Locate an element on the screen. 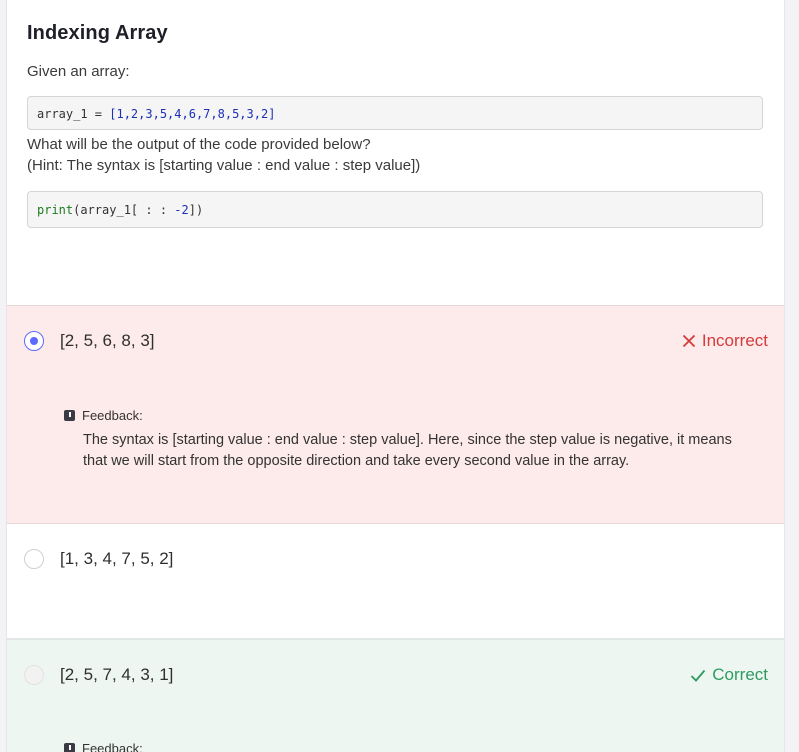  code-step: -2 is located at coordinates (181, 210).